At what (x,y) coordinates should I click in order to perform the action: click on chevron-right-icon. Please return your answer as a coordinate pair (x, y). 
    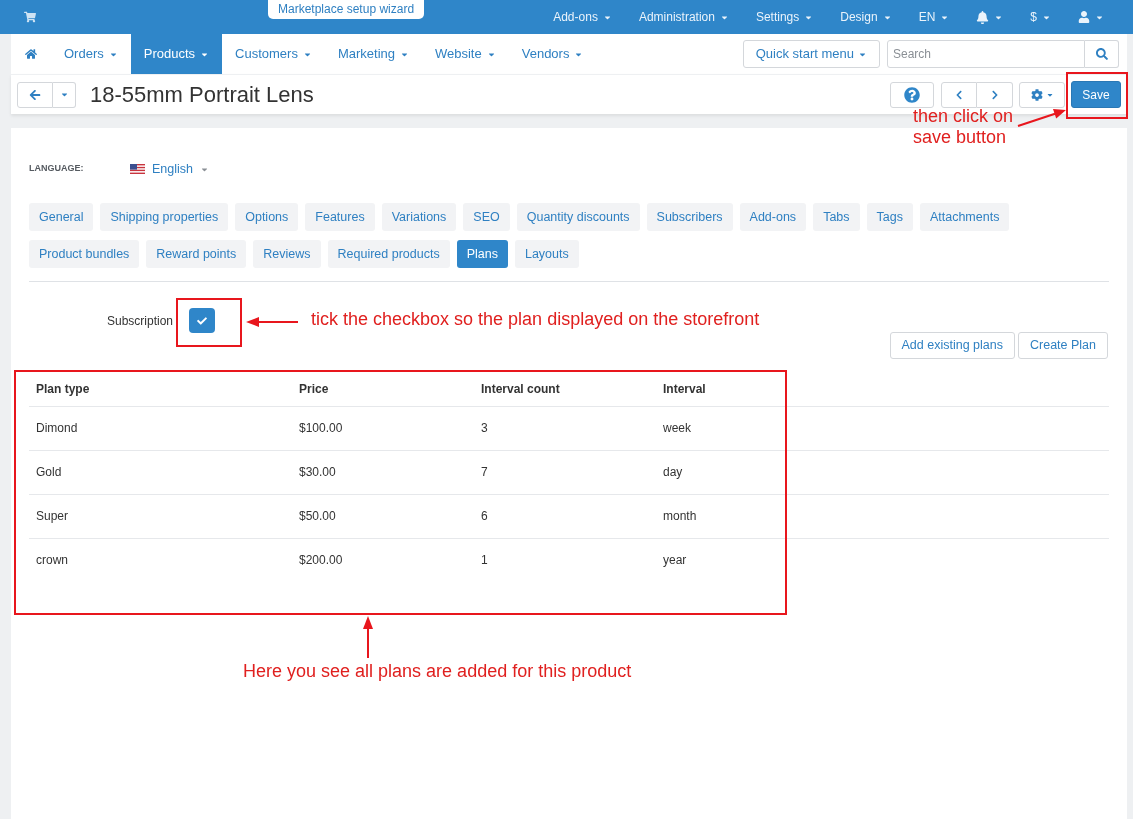
    Looking at the image, I should click on (994, 94).